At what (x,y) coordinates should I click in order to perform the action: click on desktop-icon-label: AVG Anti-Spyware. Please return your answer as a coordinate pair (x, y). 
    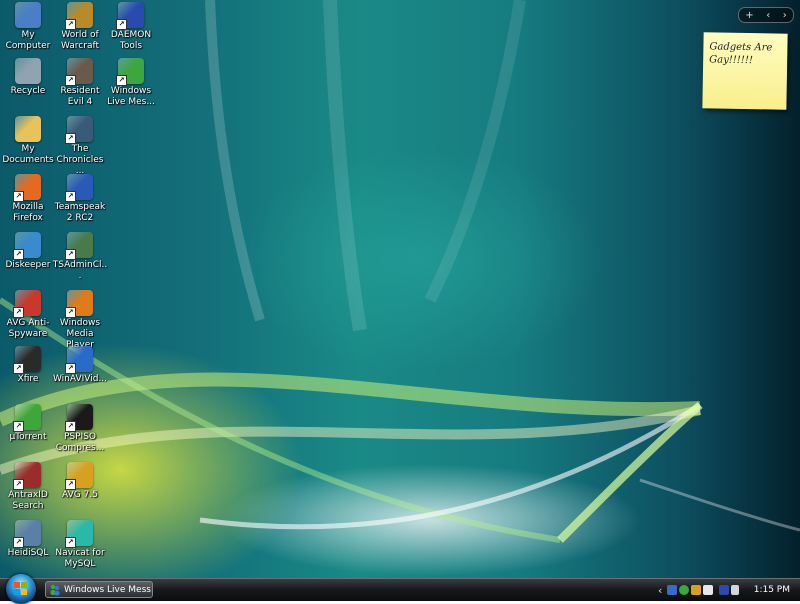
    Looking at the image, I should click on (28, 328).